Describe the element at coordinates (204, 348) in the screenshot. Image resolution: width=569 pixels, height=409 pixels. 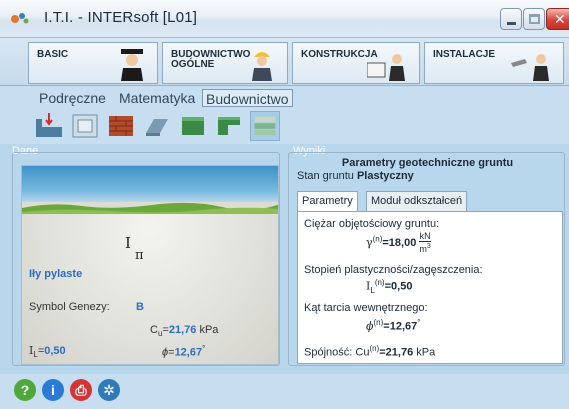
I see `phi-unit: °` at that location.